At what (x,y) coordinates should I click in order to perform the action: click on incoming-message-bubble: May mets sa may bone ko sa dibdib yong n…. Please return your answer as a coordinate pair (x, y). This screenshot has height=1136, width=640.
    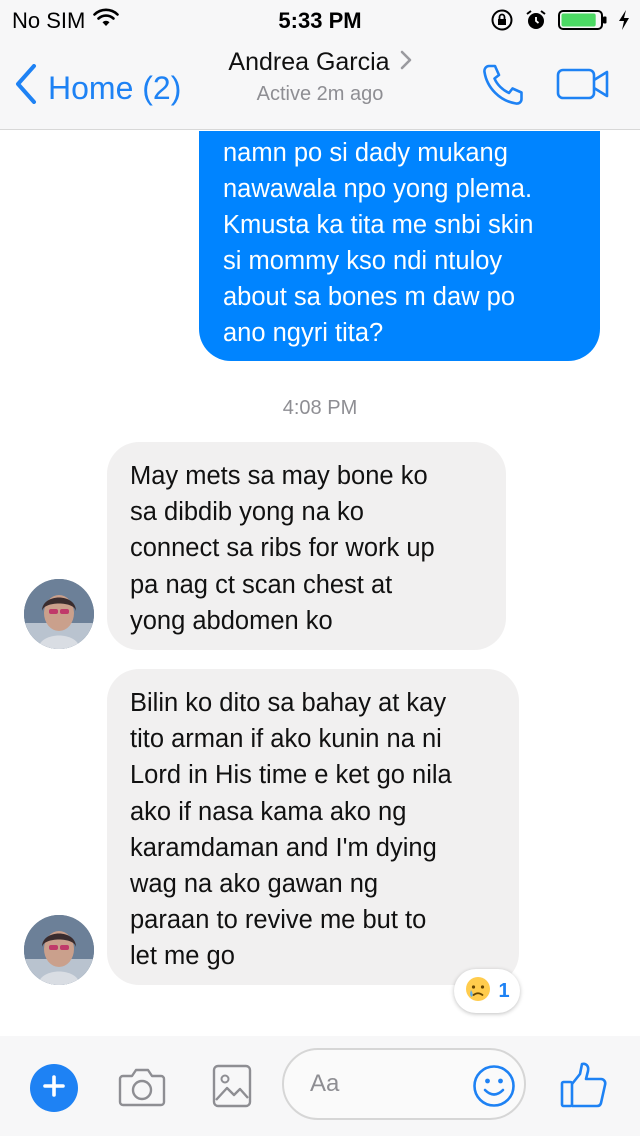
    Looking at the image, I should click on (306, 546).